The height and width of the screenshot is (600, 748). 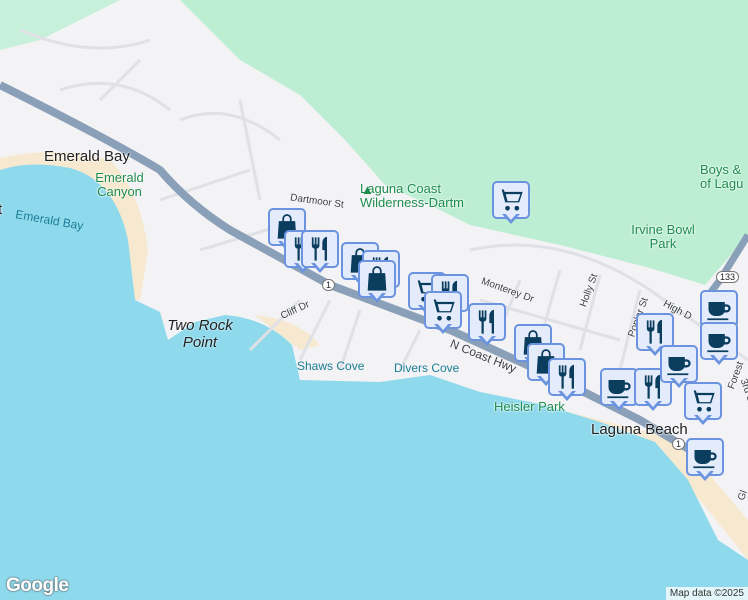 I want to click on label-emerald-canyon: Emerald Canyon, so click(x=119, y=185).